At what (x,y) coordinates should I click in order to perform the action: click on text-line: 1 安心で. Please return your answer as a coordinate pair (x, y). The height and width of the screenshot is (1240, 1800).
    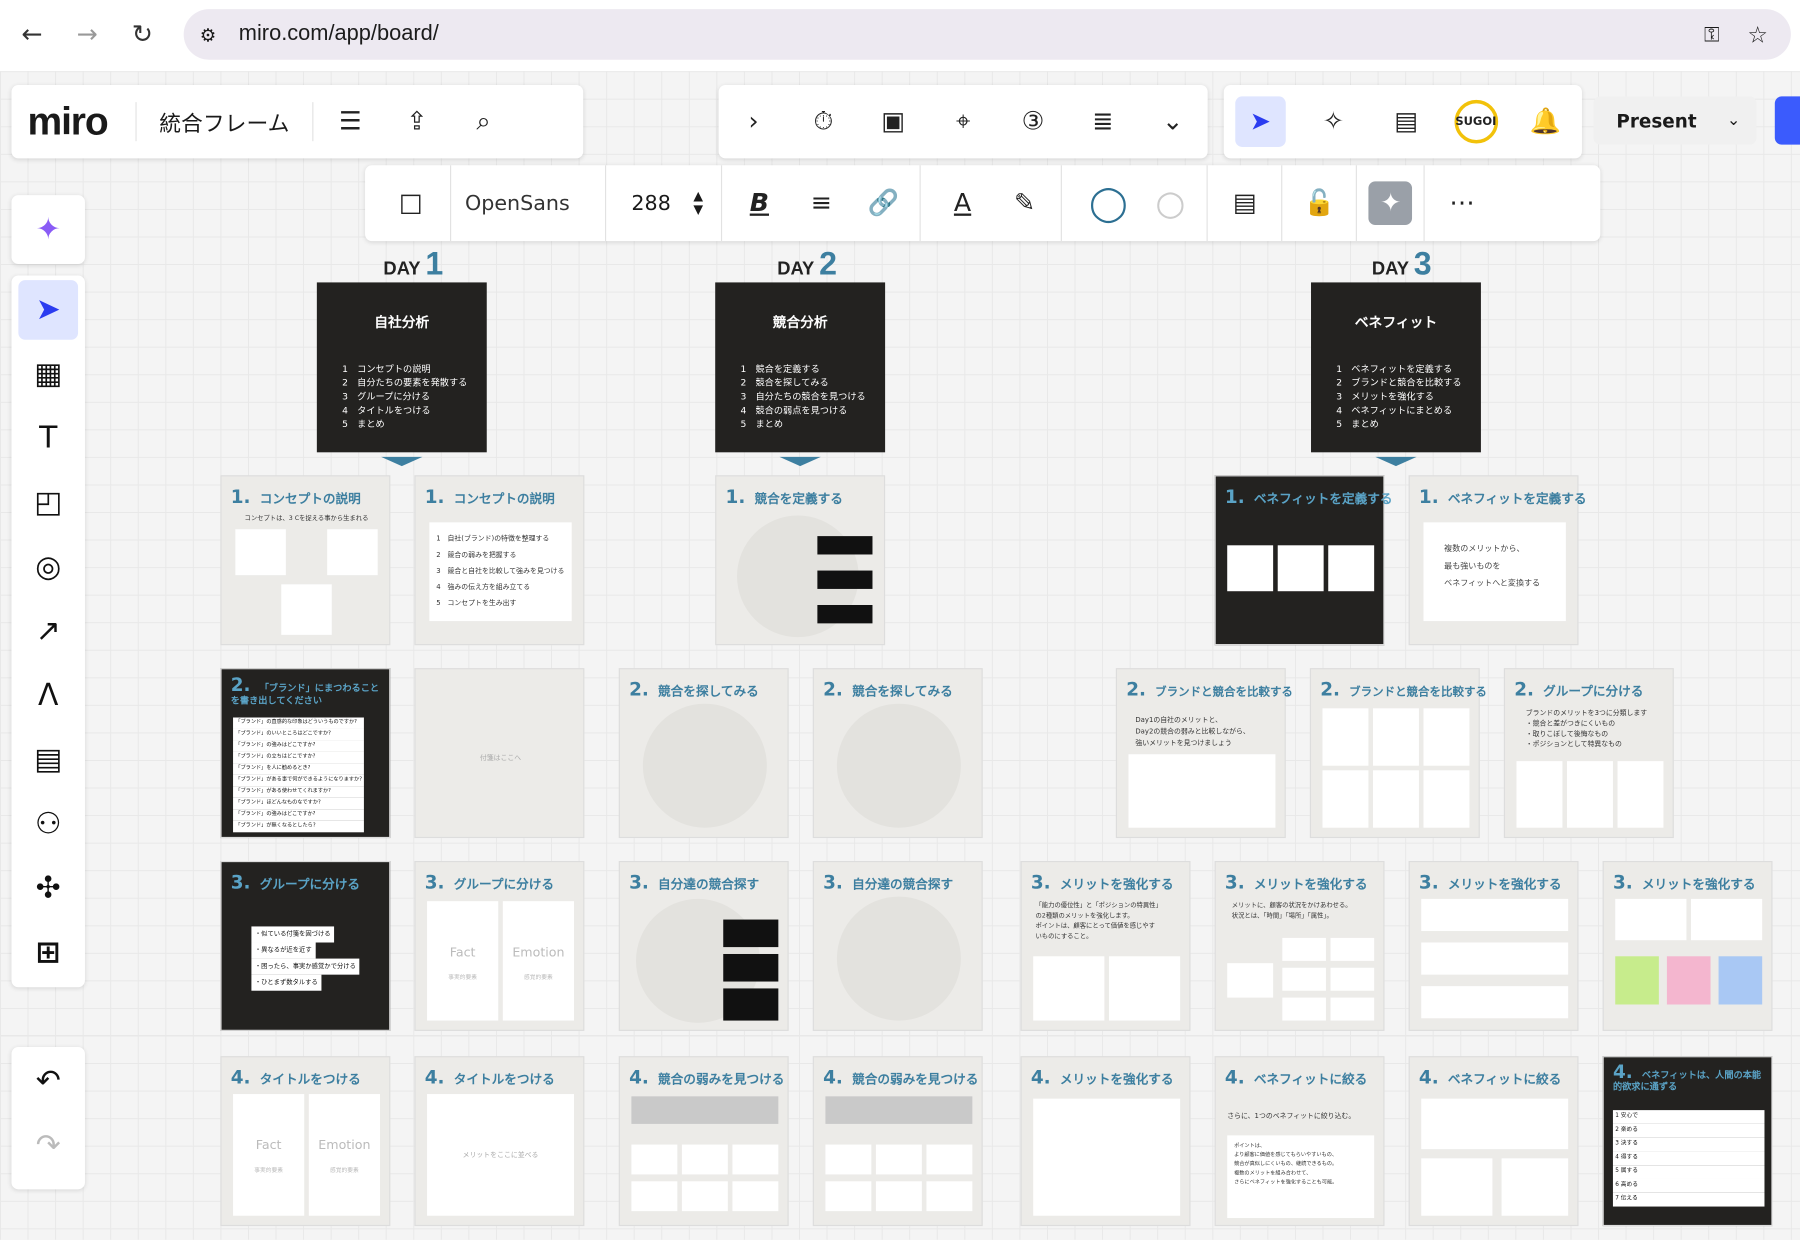
    Looking at the image, I should click on (1688, 1117).